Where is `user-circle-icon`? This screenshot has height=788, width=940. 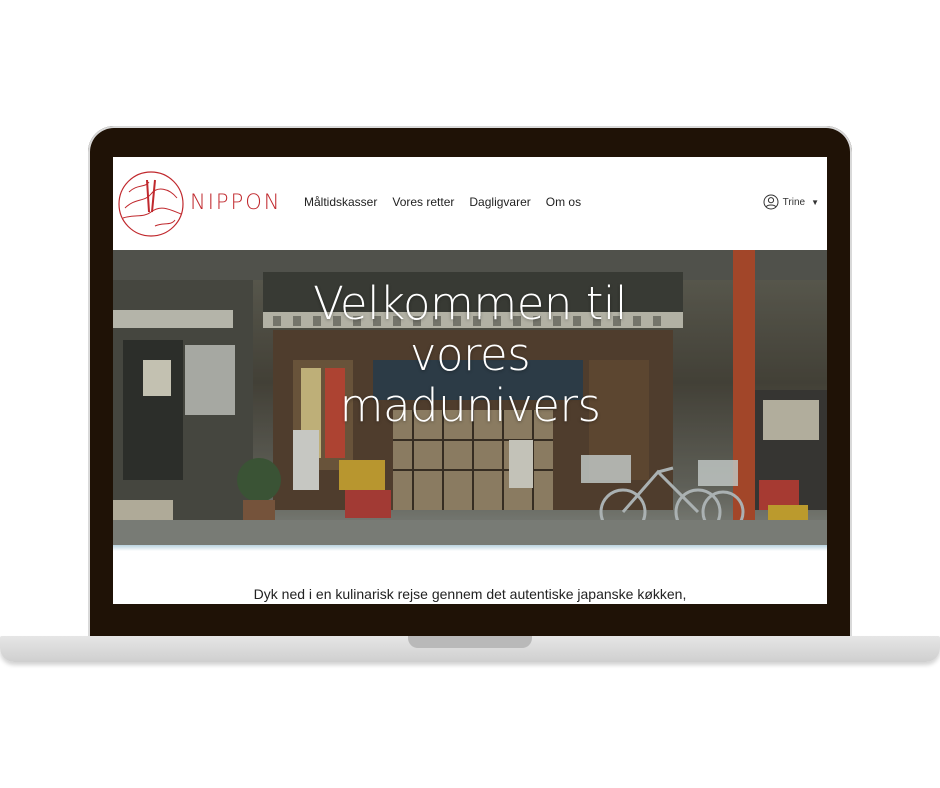
user-circle-icon is located at coordinates (771, 202).